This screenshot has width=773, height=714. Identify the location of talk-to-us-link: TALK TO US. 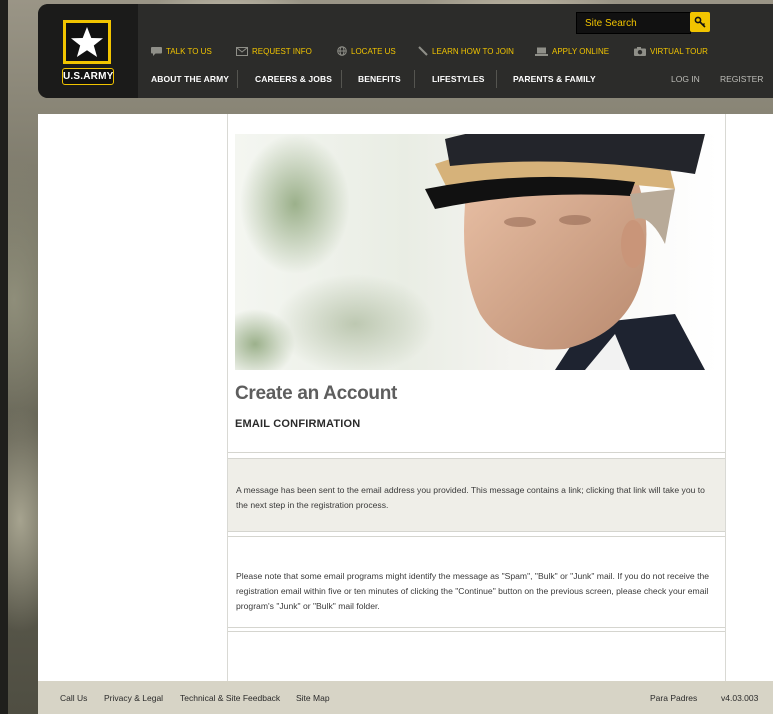
(181, 51).